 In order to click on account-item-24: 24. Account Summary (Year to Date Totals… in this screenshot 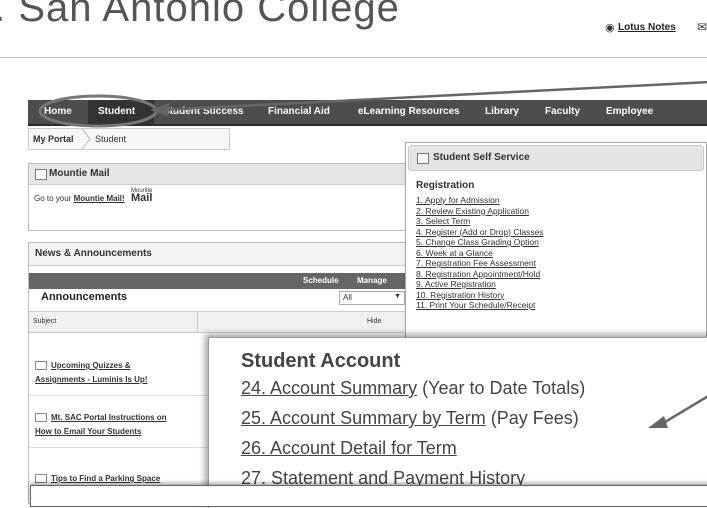, I will do `click(413, 388)`.